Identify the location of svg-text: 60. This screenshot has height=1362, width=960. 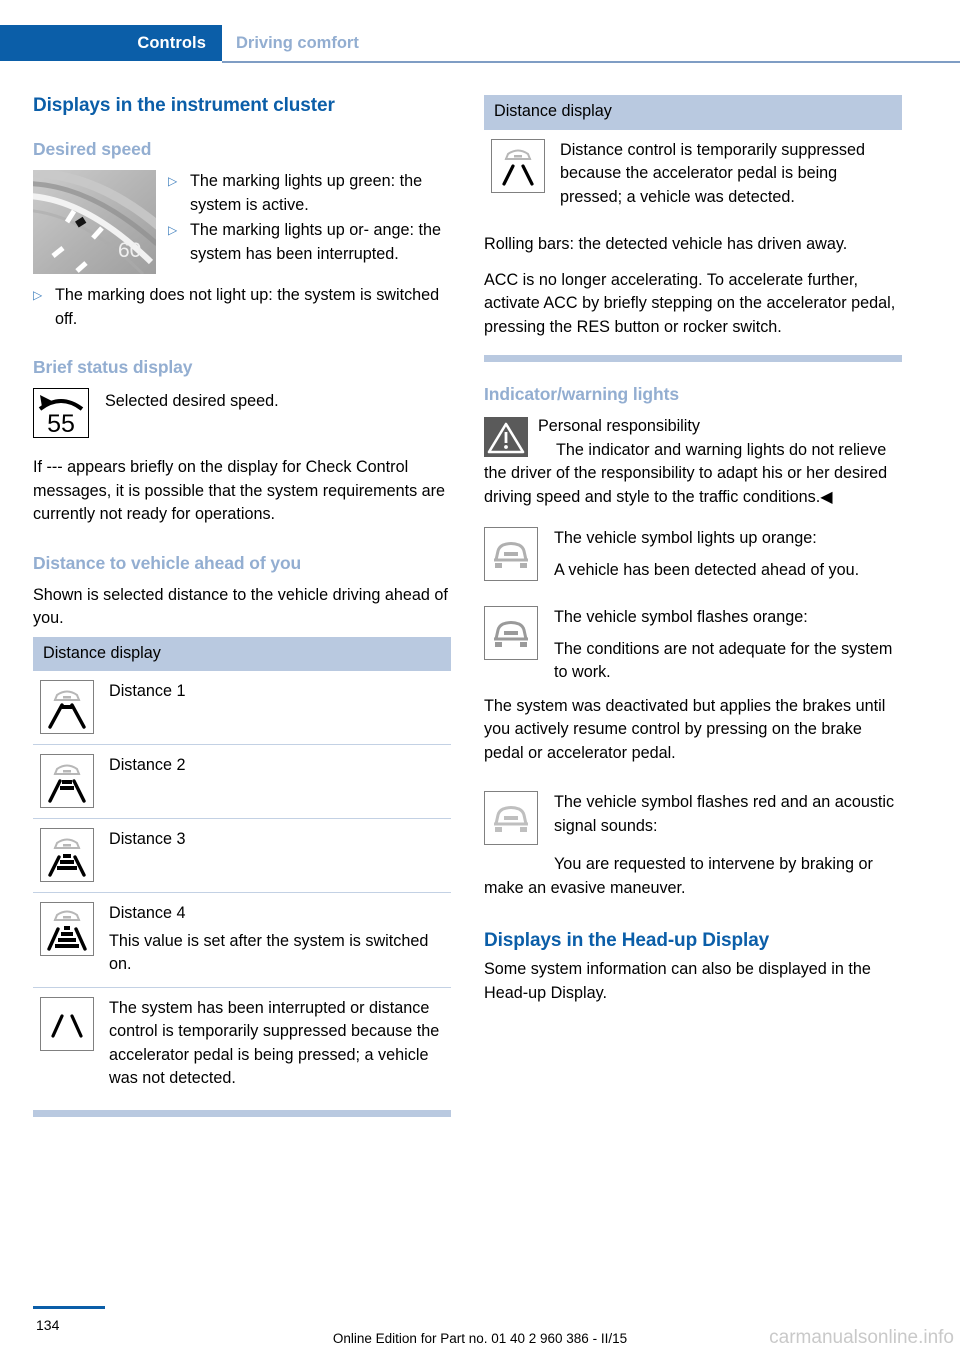
(129, 250).